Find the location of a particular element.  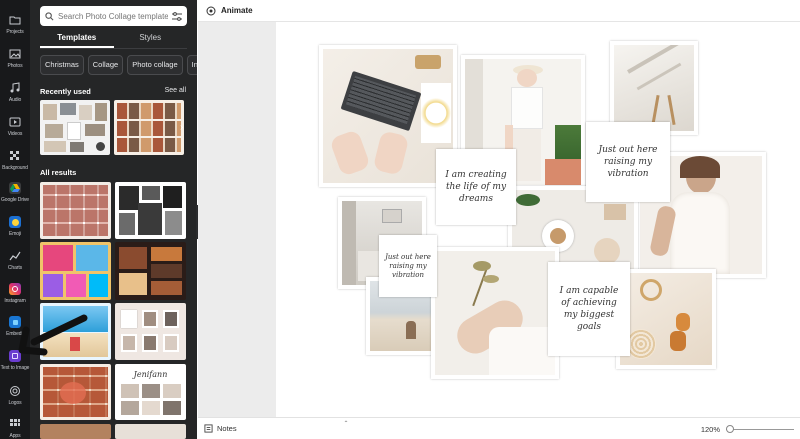

chip-christmas: Christmas is located at coordinates (62, 65).